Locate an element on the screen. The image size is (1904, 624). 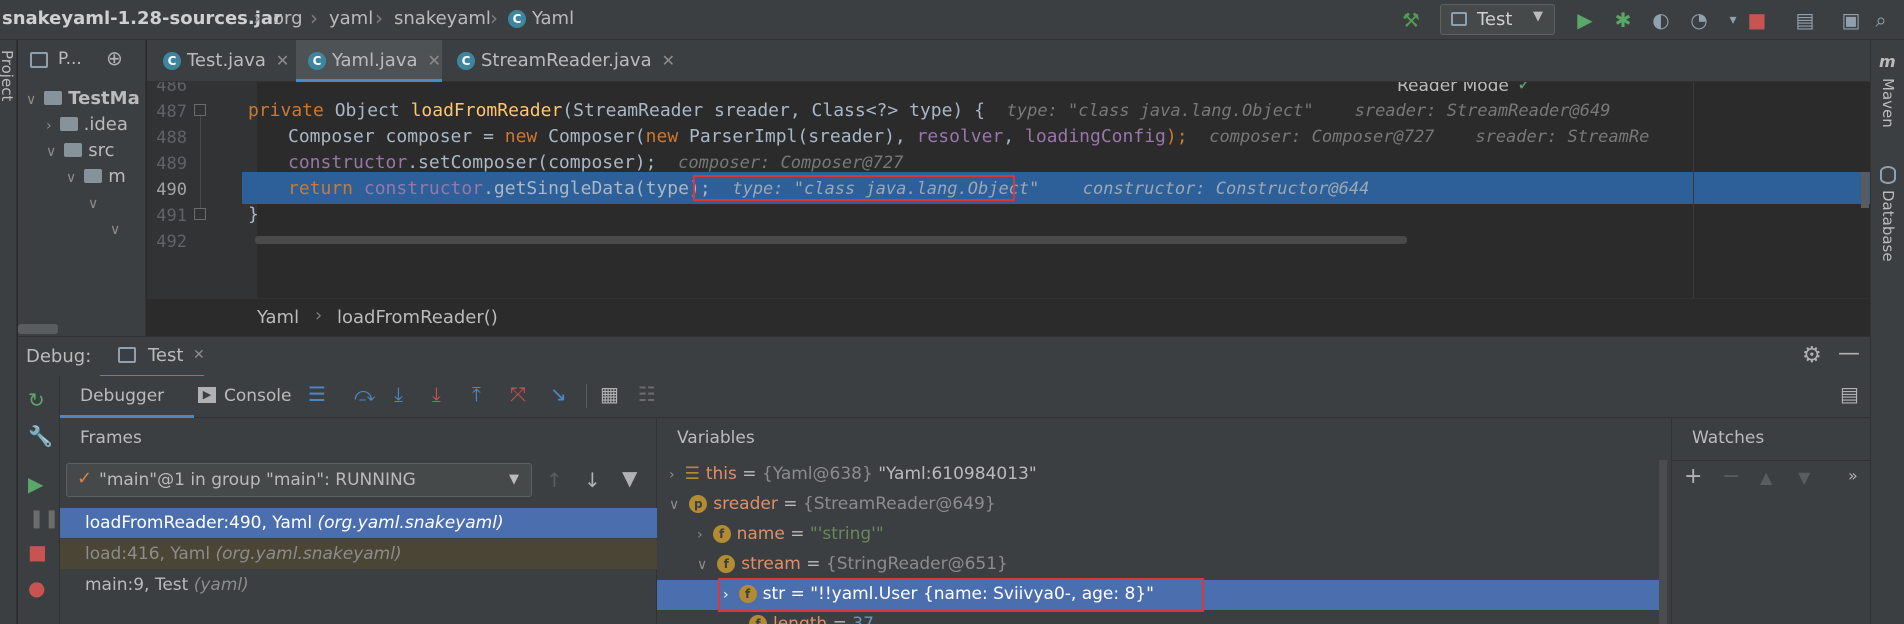
divider is located at coordinates (1771, 460).